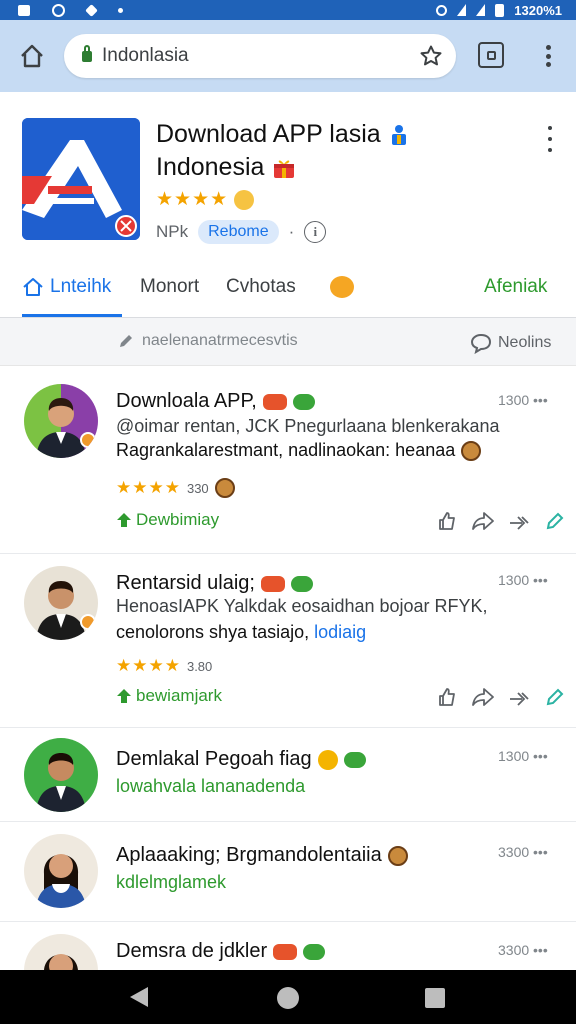 The image size is (576, 1024). What do you see at coordinates (315, 232) in the screenshot?
I see `info-icon: i` at bounding box center [315, 232].